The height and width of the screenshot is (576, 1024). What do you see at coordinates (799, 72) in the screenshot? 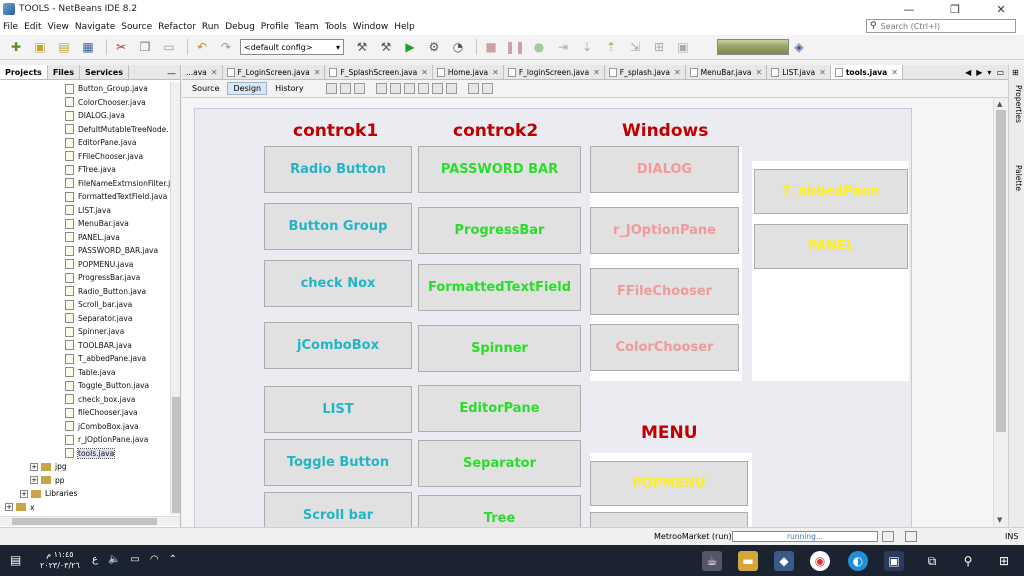
I see `editor-tab: LIST.java ✕` at bounding box center [799, 72].